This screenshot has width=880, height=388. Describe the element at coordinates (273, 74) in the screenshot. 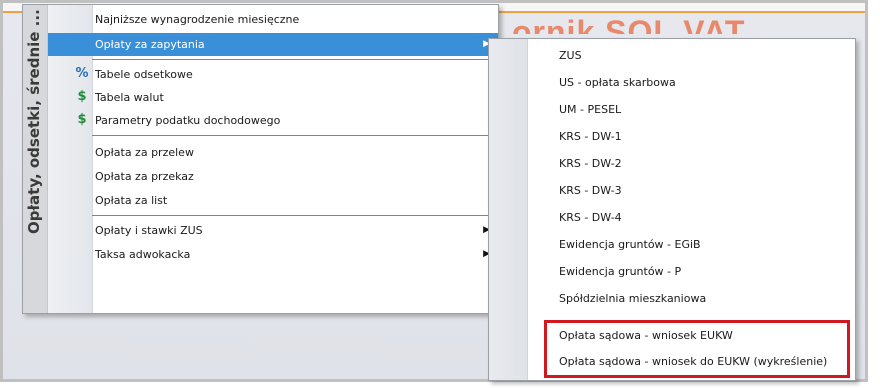

I see `menu-item-interest-tables: % Tabele odsetkowe` at that location.